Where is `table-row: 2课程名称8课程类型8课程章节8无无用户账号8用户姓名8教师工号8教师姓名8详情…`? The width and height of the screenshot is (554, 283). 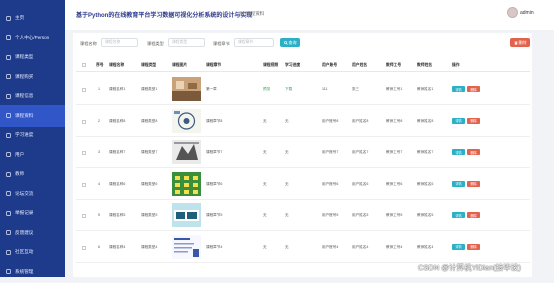
table-row: 2课程名称8课程类型8课程章节8无无用户账号8用户姓名8教师工号8教师姓名8详情… is located at coordinates (303, 121).